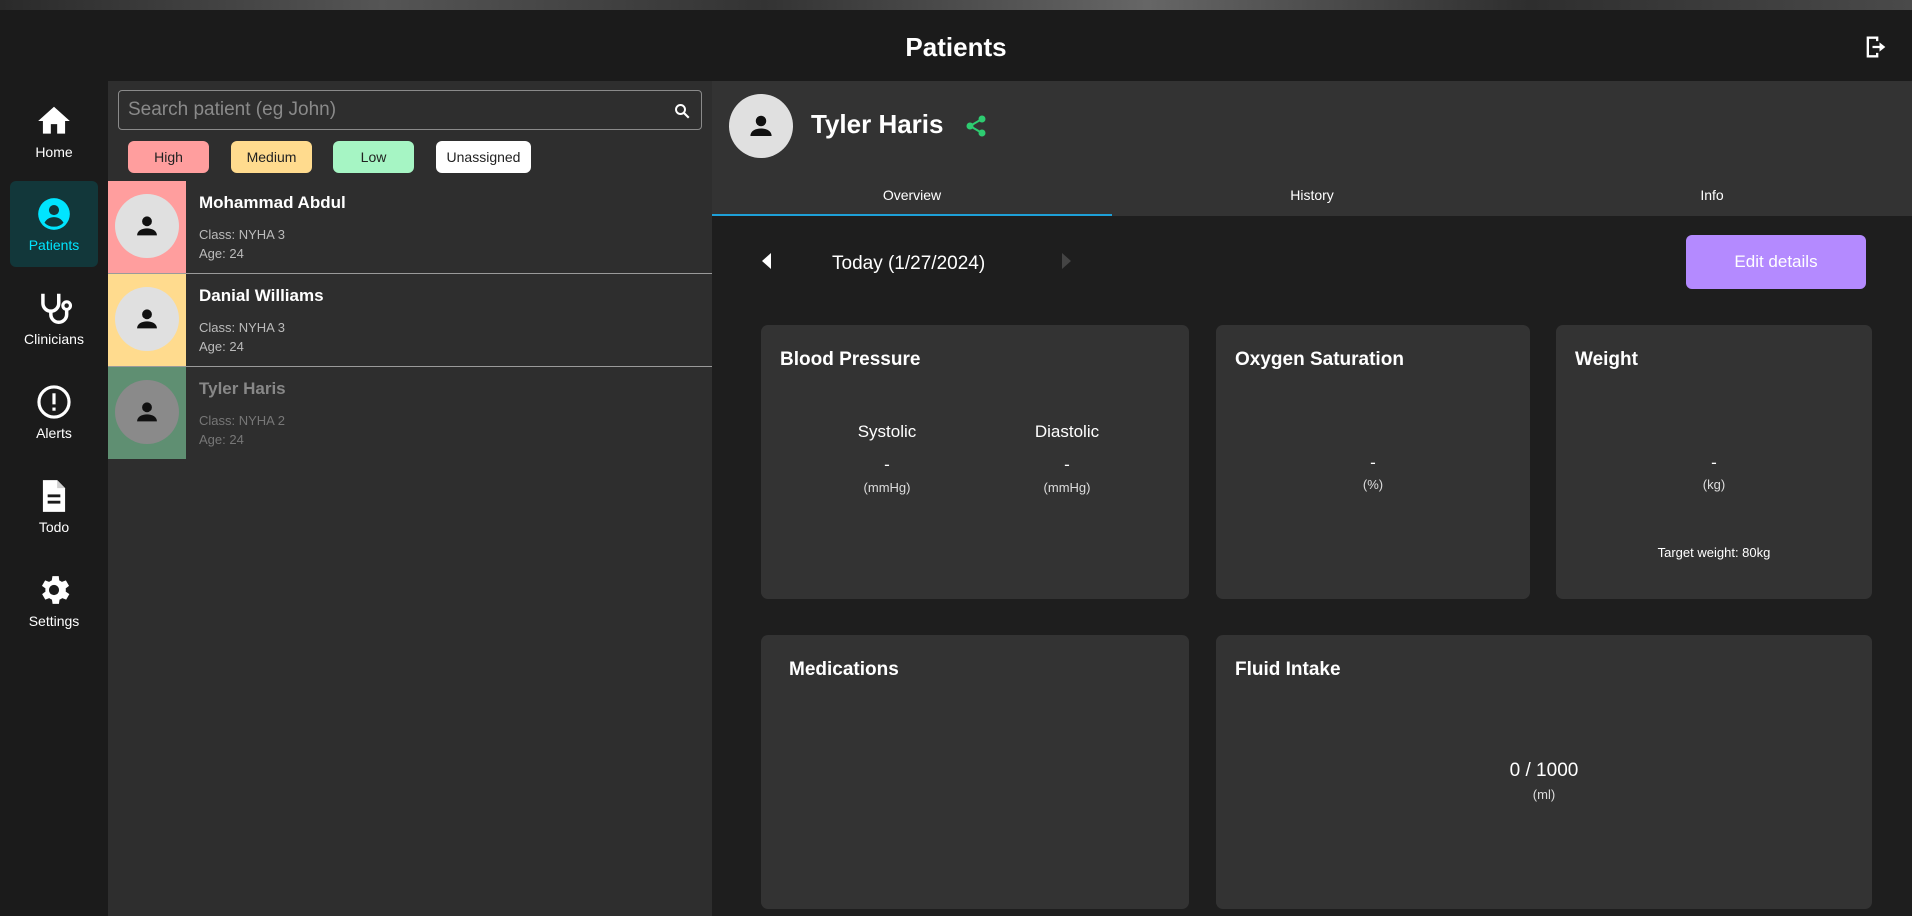 This screenshot has width=1912, height=916. I want to click on medications-card: Medications, so click(975, 772).